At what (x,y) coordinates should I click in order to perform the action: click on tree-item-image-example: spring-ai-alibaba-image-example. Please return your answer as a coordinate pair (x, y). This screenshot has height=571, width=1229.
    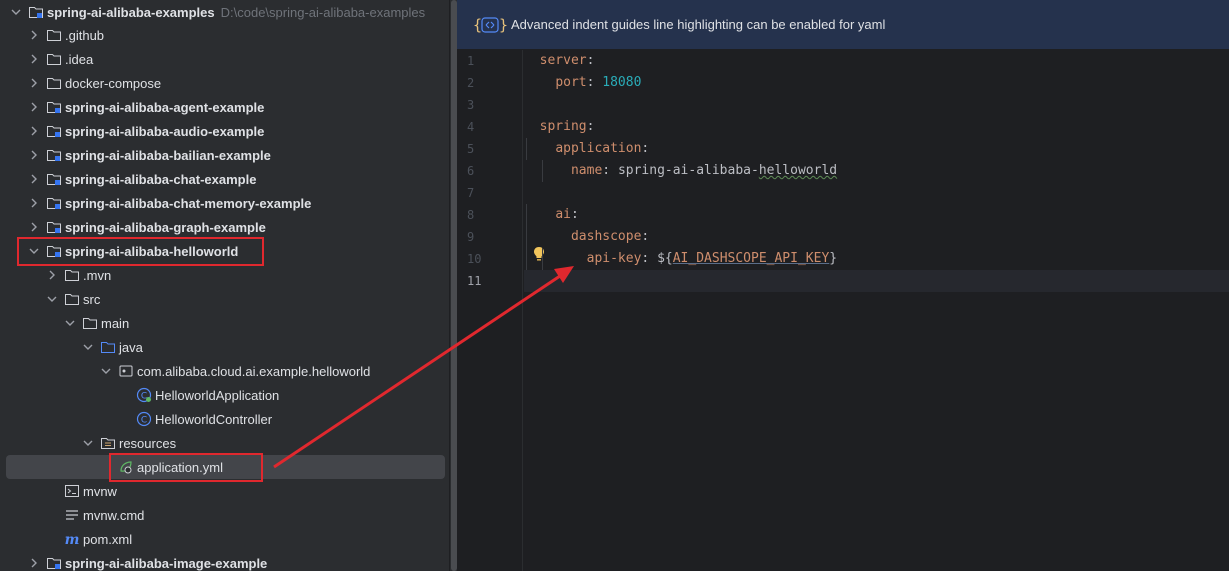
    Looking at the image, I should click on (224, 561).